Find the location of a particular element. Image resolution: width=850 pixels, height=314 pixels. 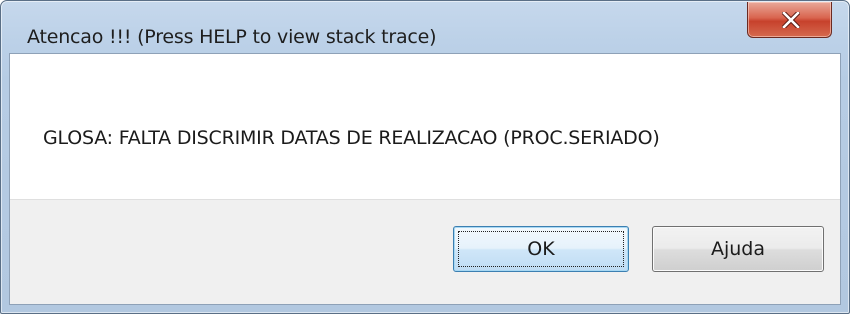

help-button: Ajuda is located at coordinates (738, 249).